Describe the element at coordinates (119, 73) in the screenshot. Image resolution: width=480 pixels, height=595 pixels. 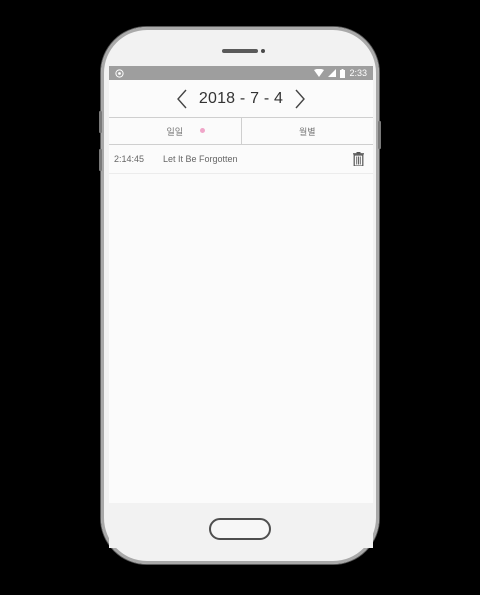
I see `app-notification-icon` at that location.